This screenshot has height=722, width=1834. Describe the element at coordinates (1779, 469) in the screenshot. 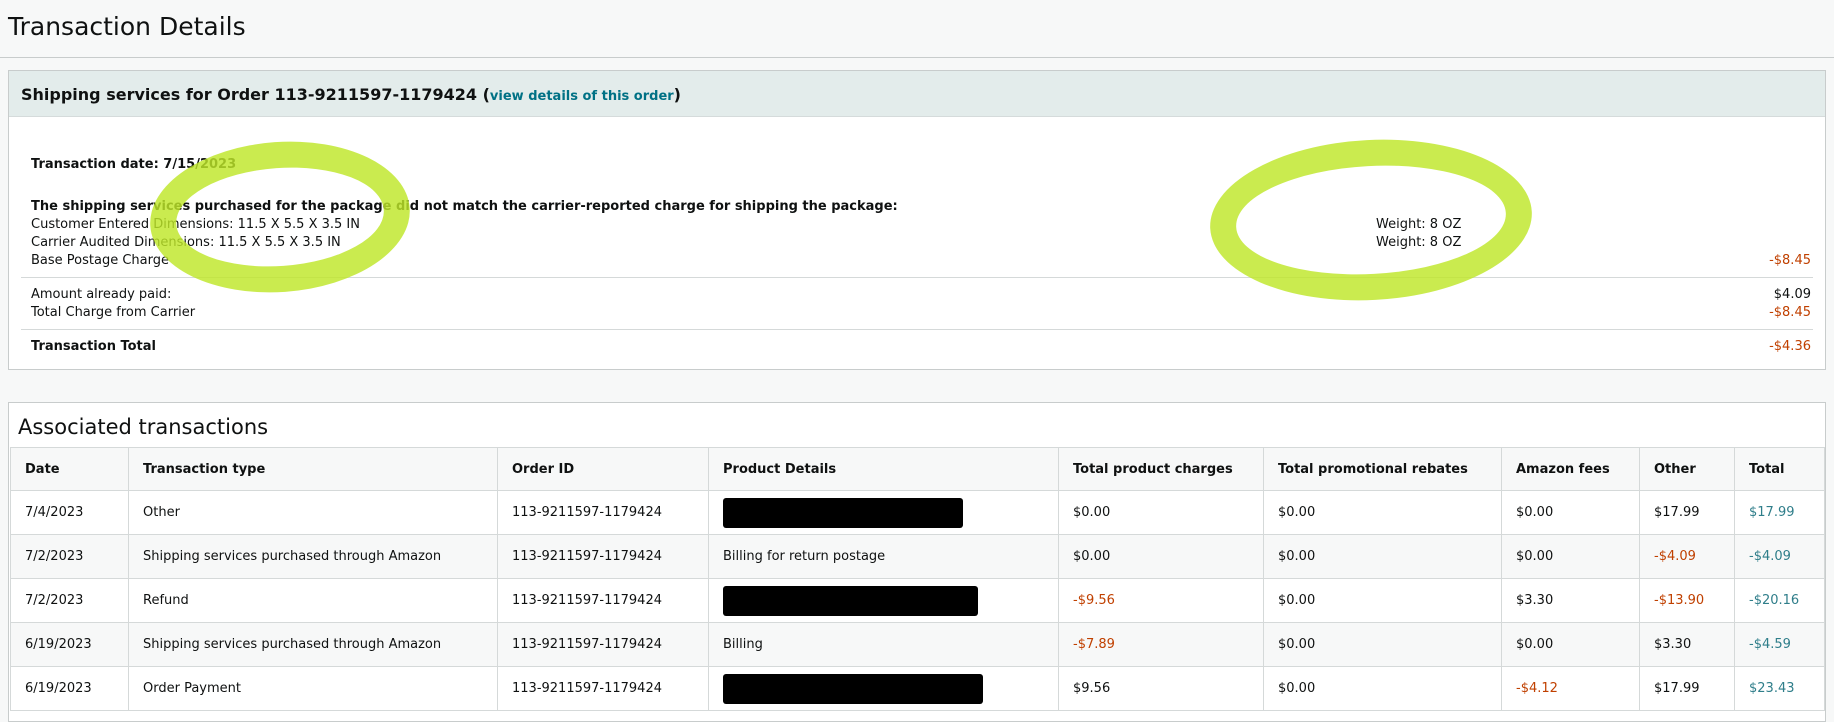

I see `column-header: Total` at that location.